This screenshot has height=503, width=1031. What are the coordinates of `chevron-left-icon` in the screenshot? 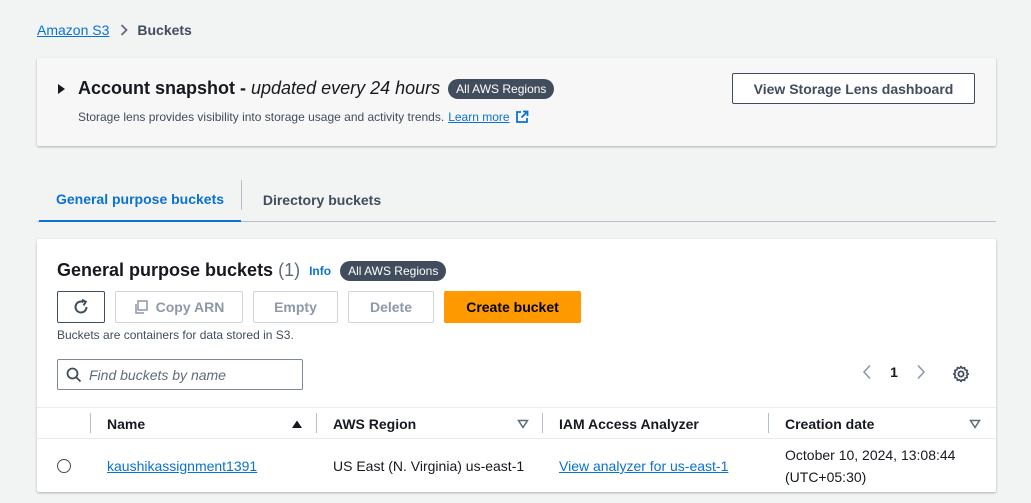 It's located at (867, 372).